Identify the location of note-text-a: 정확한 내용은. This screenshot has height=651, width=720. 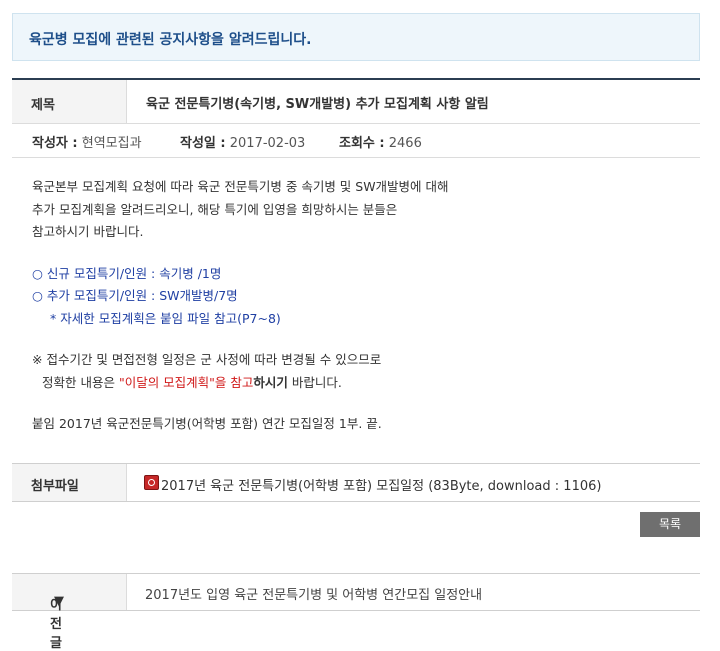
(80, 382).